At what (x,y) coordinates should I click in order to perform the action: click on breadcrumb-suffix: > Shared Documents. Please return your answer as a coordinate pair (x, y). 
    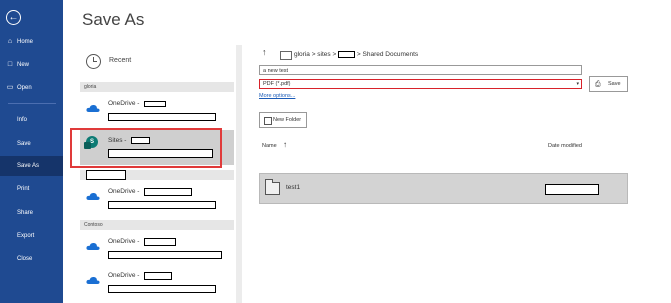
    Looking at the image, I should click on (387, 55).